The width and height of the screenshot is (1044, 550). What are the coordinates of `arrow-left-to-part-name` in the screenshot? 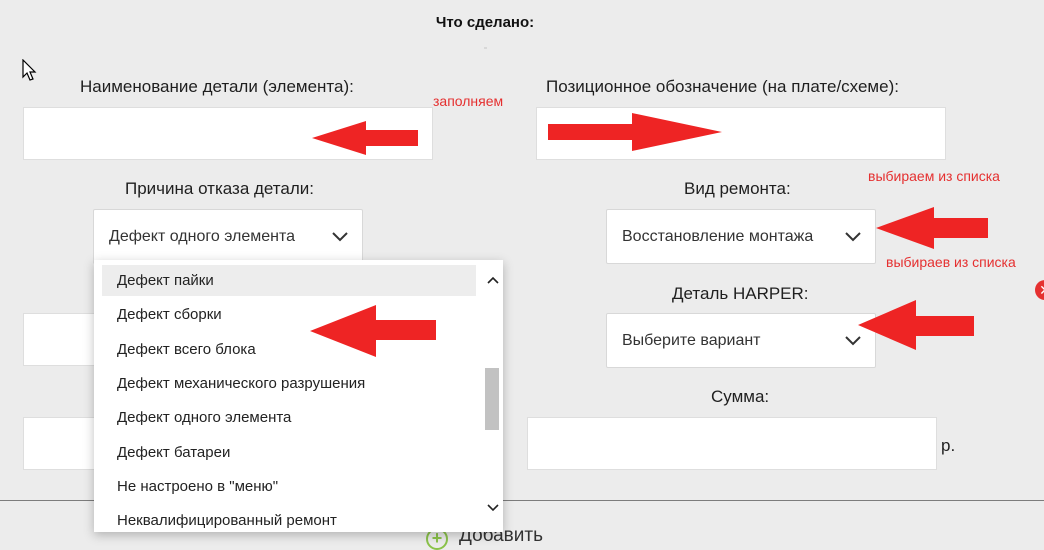 It's located at (365, 138).